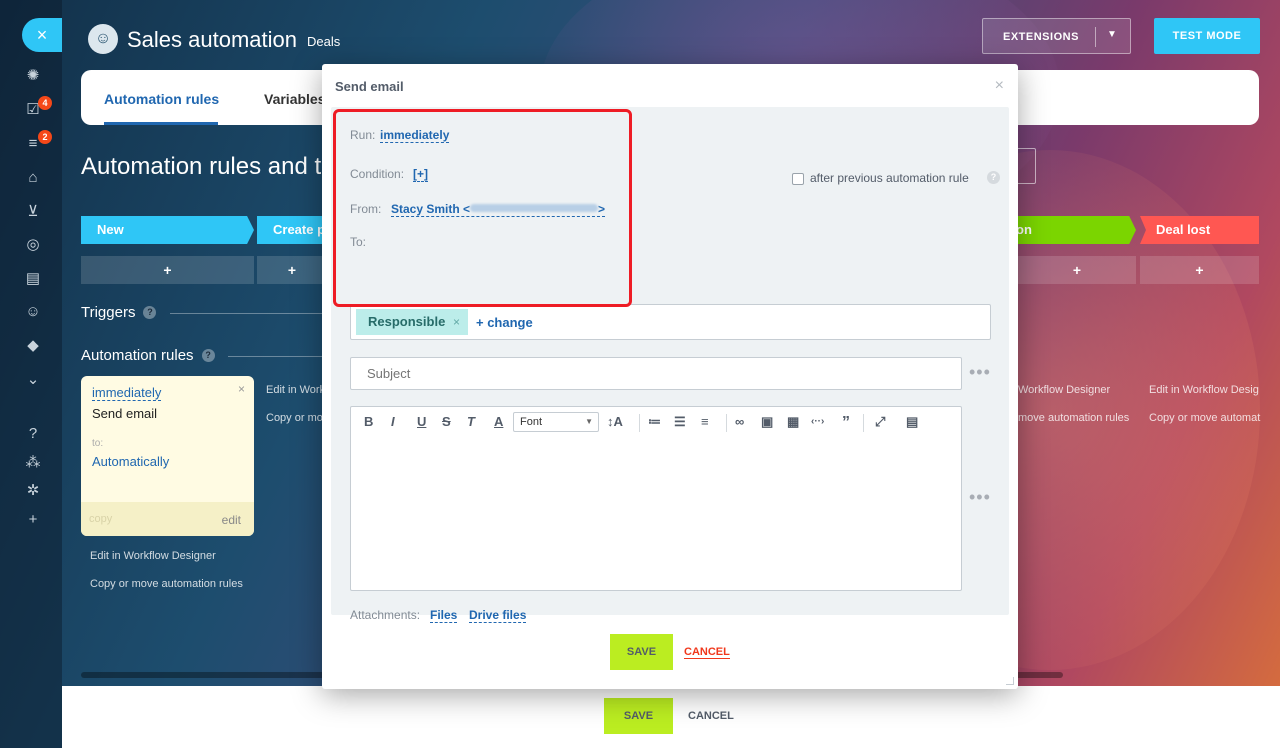  I want to click on copy-move-rules-link: Copy or move automat, so click(1204, 418).